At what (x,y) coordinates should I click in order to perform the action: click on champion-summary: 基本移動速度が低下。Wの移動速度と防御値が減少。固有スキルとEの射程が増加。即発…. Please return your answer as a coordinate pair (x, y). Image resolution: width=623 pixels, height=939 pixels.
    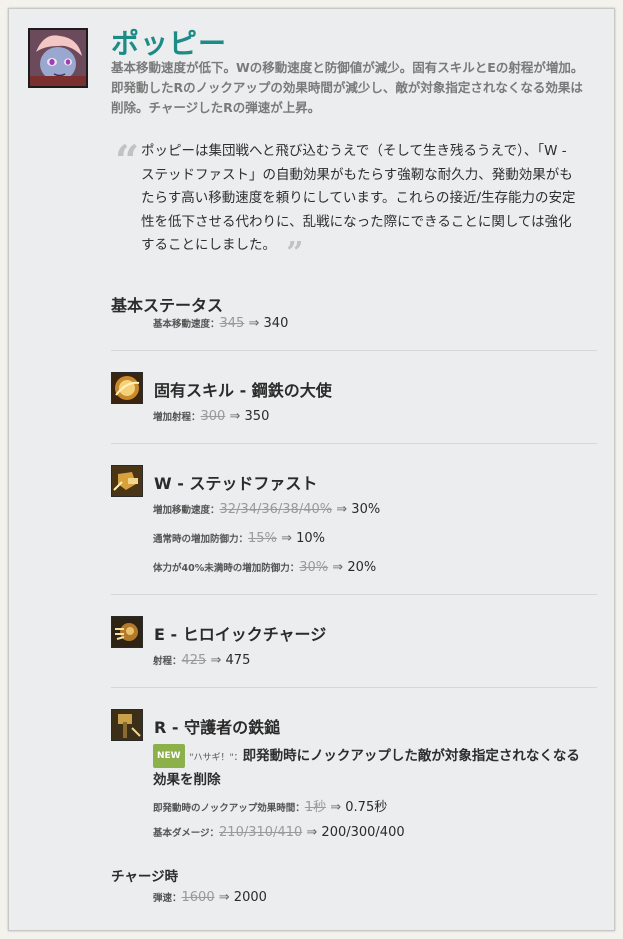
    Looking at the image, I should click on (347, 87).